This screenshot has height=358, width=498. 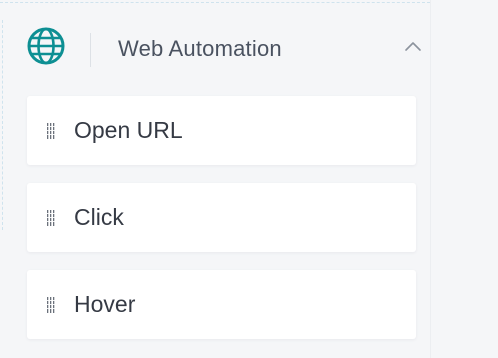 I want to click on category-title: Web Automation, so click(x=200, y=48).